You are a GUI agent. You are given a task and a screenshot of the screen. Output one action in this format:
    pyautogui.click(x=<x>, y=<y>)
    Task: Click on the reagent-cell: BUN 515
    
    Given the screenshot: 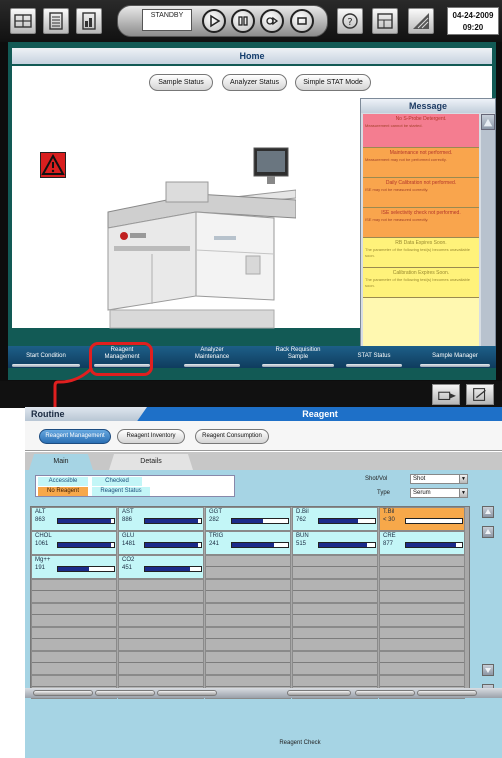 What is the action you would take?
    pyautogui.click(x=335, y=543)
    